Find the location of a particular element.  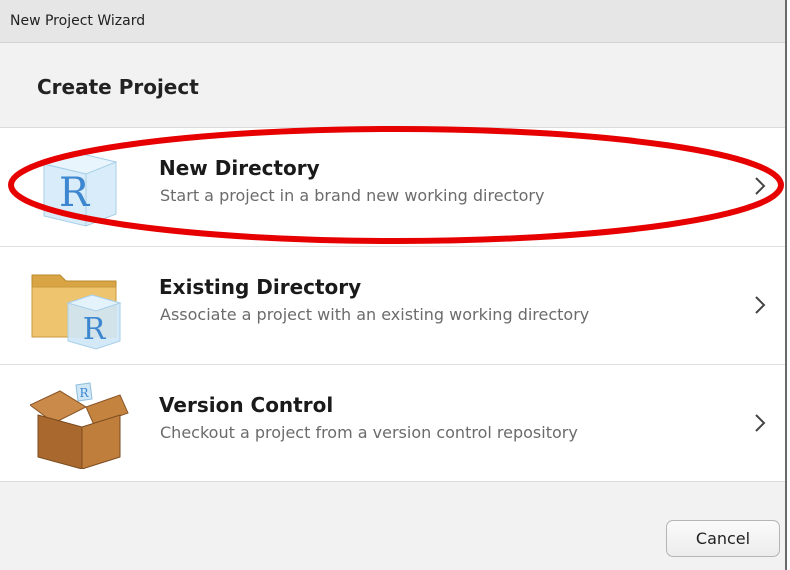

option-title: New Directory is located at coordinates (239, 168).